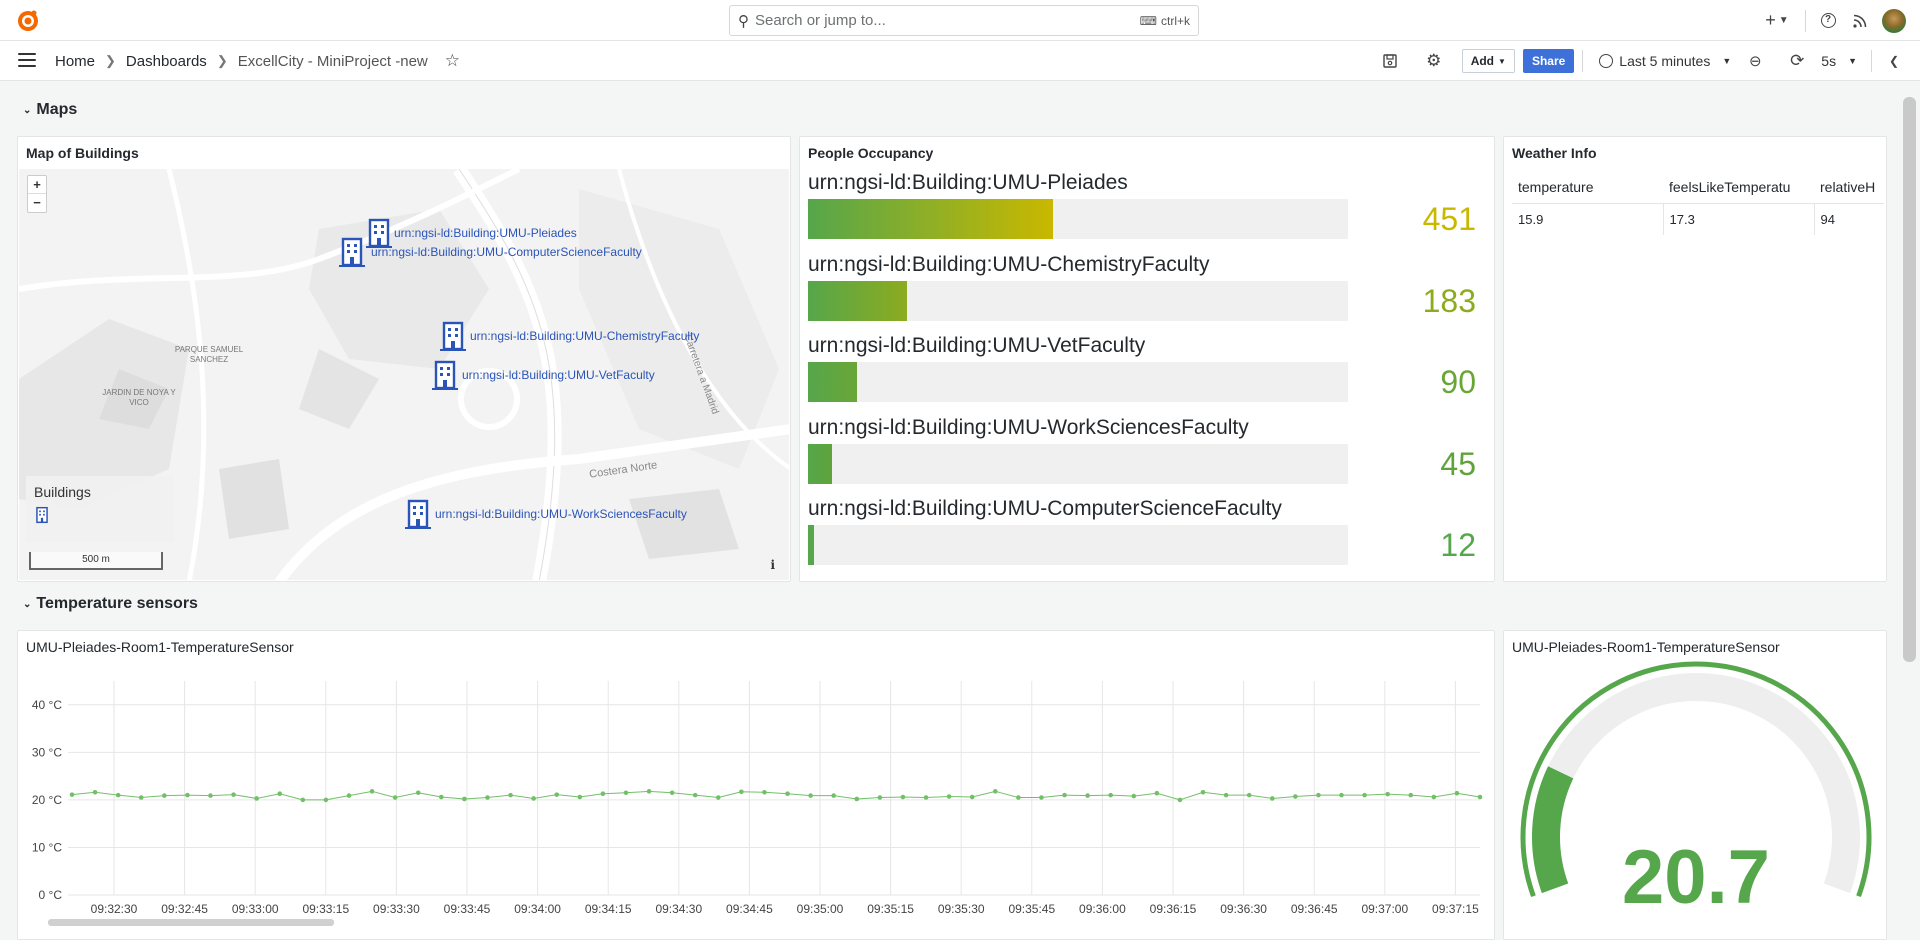 This screenshot has height=940, width=1920. I want to click on x-tick-label: 09:33:30, so click(396, 909).